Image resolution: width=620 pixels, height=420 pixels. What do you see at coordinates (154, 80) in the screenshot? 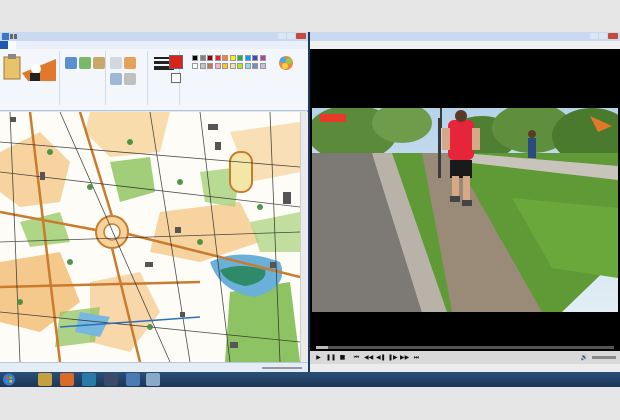
I see `paint-ribbon` at bounding box center [154, 80].